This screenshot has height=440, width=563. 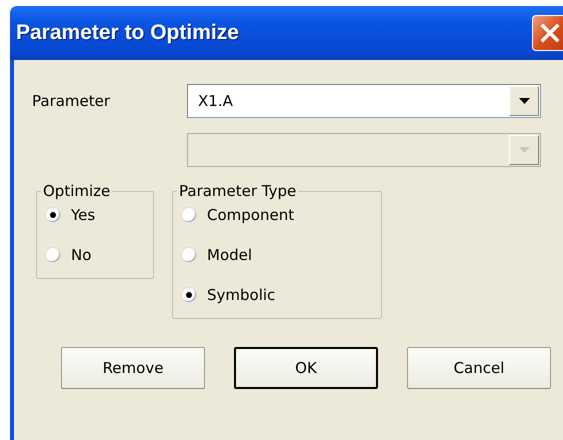 What do you see at coordinates (93, 255) in the screenshot?
I see `radio-option: No` at bounding box center [93, 255].